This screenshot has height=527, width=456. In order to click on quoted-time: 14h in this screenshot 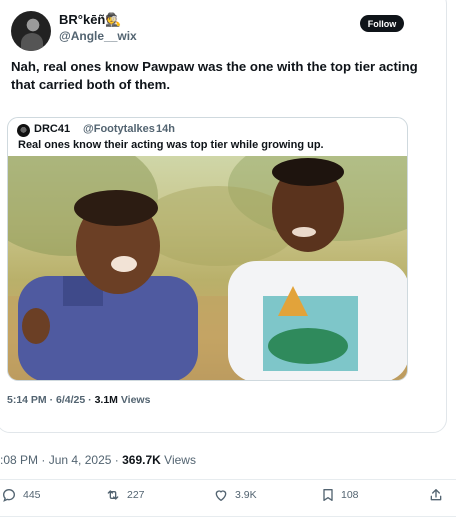, I will do `click(165, 129)`.